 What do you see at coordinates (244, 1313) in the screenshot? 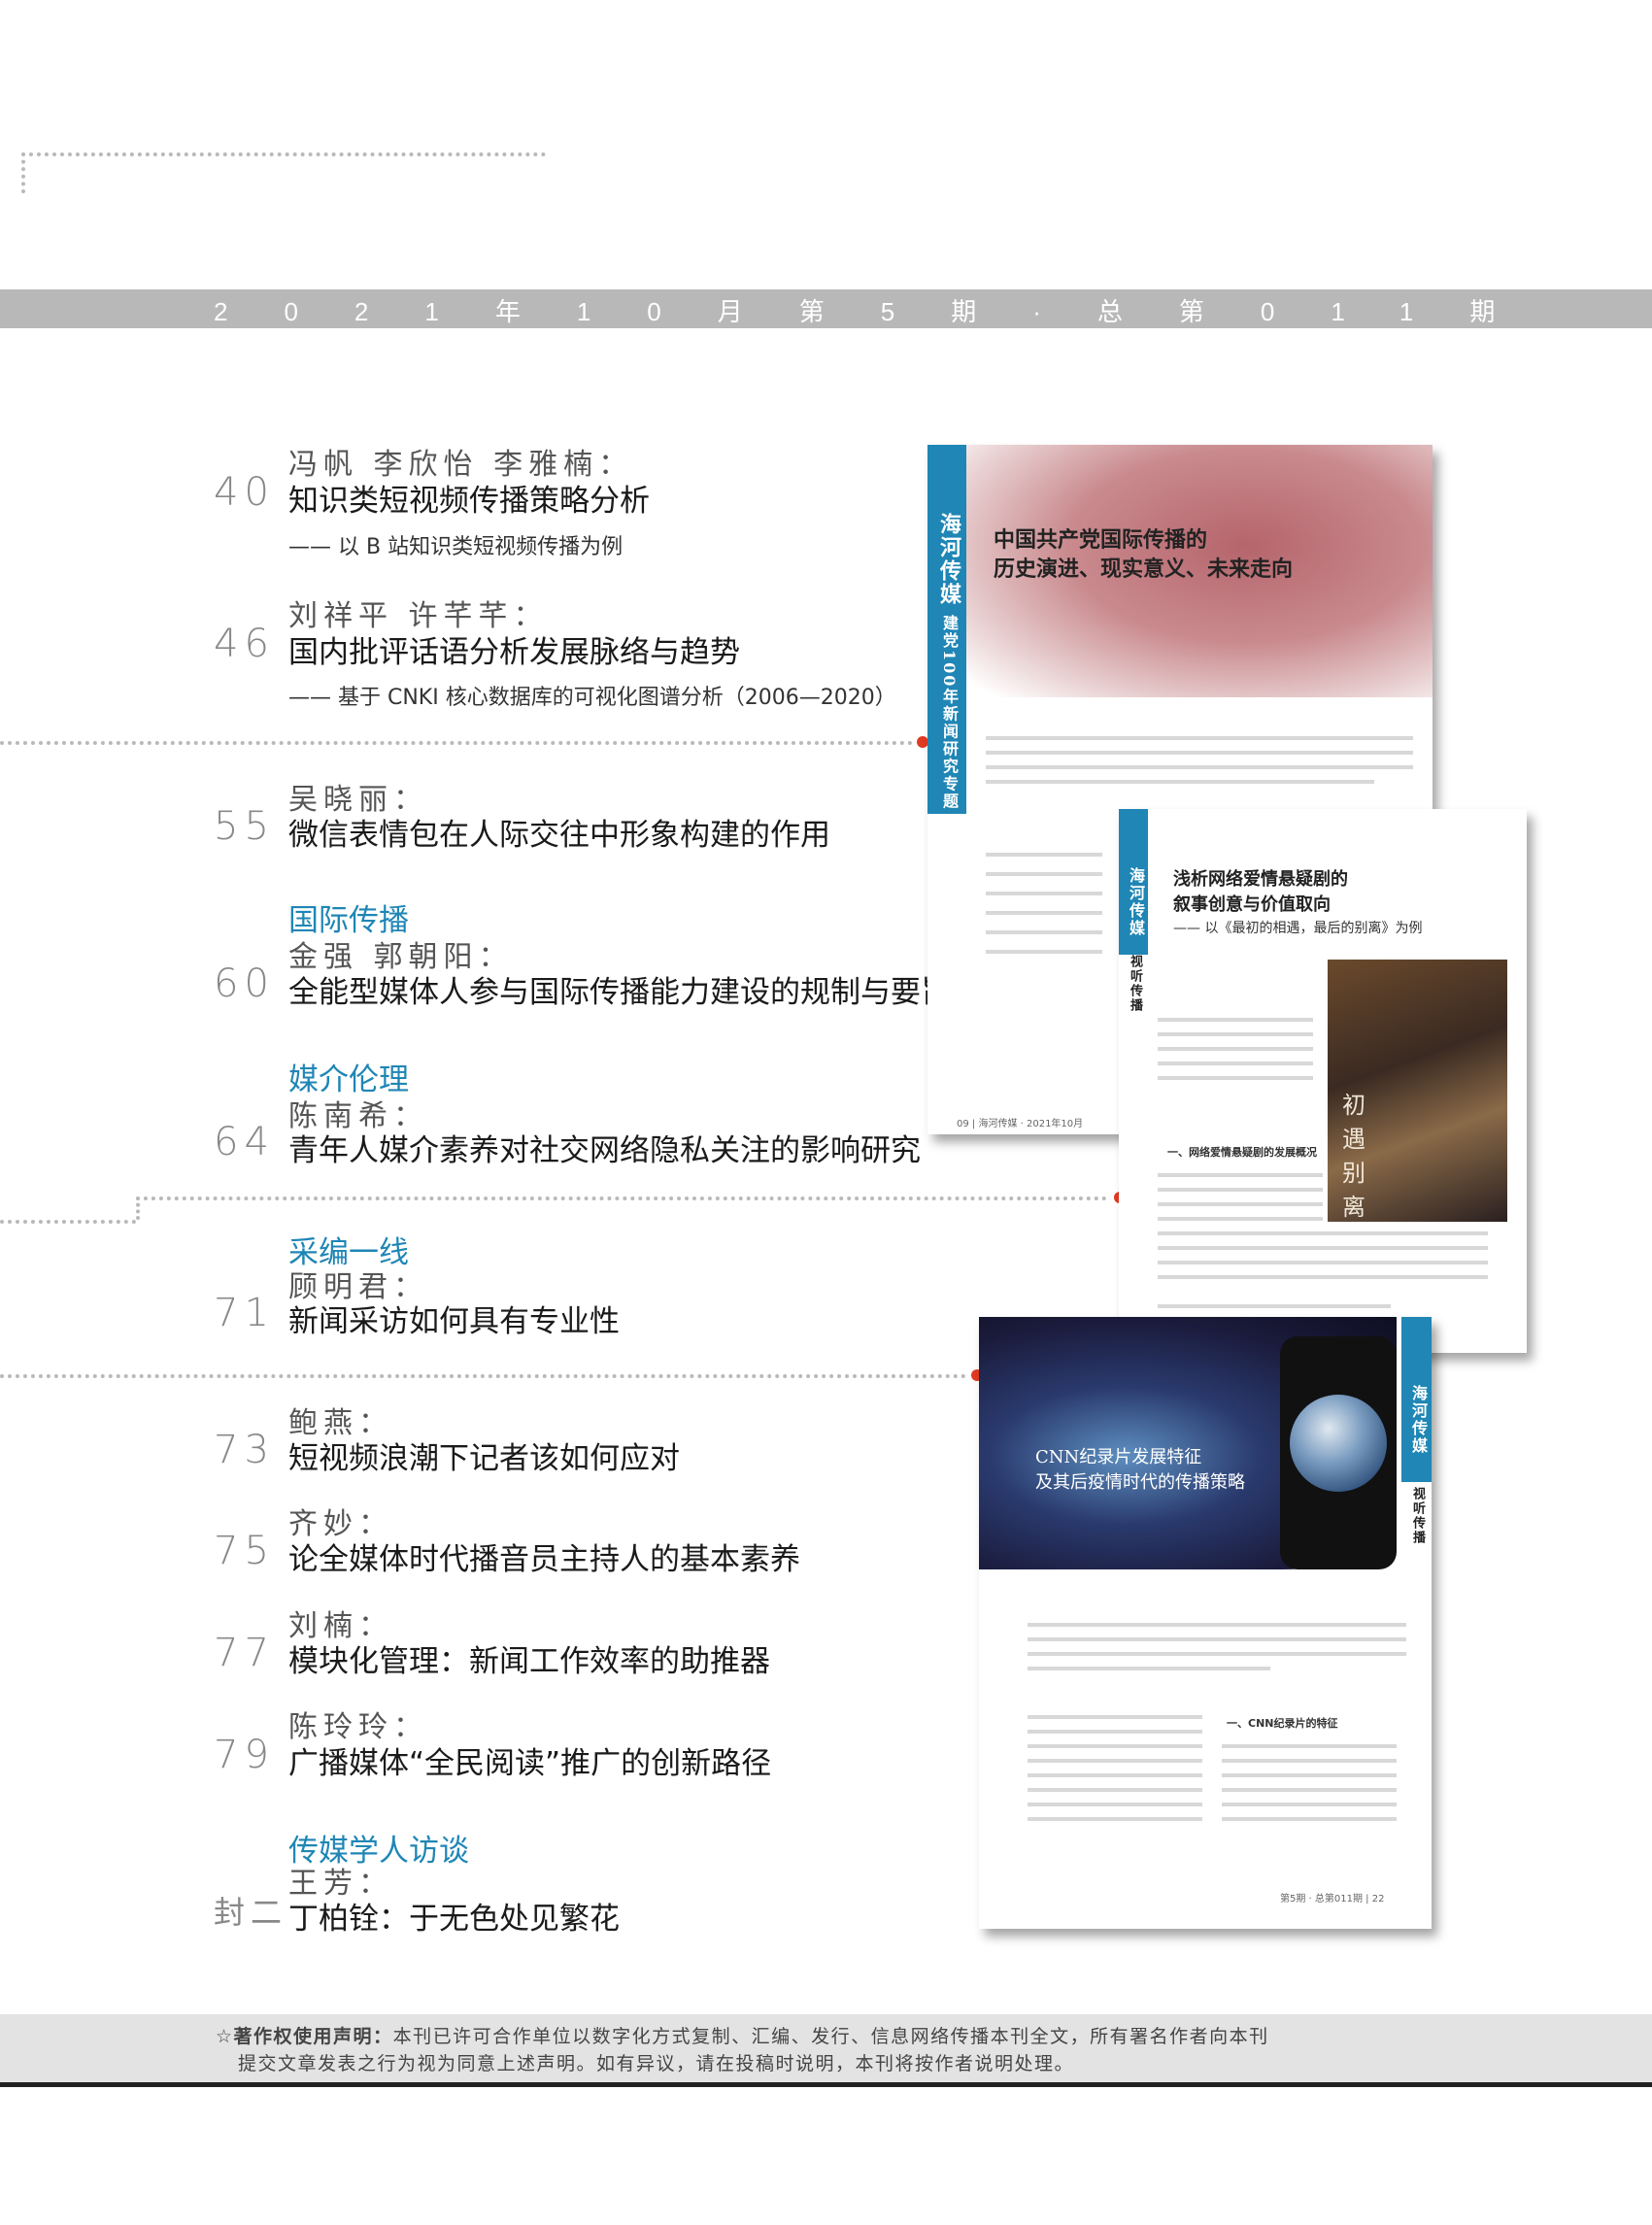
I see `page-number: 71` at bounding box center [244, 1313].